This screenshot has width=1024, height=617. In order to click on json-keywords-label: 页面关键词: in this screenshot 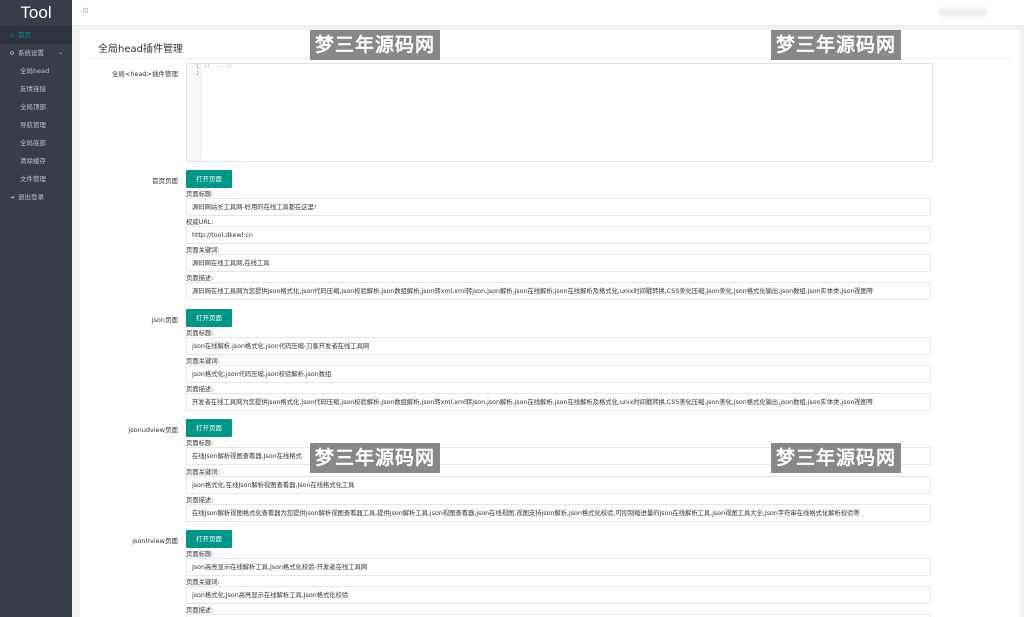, I will do `click(203, 361)`.